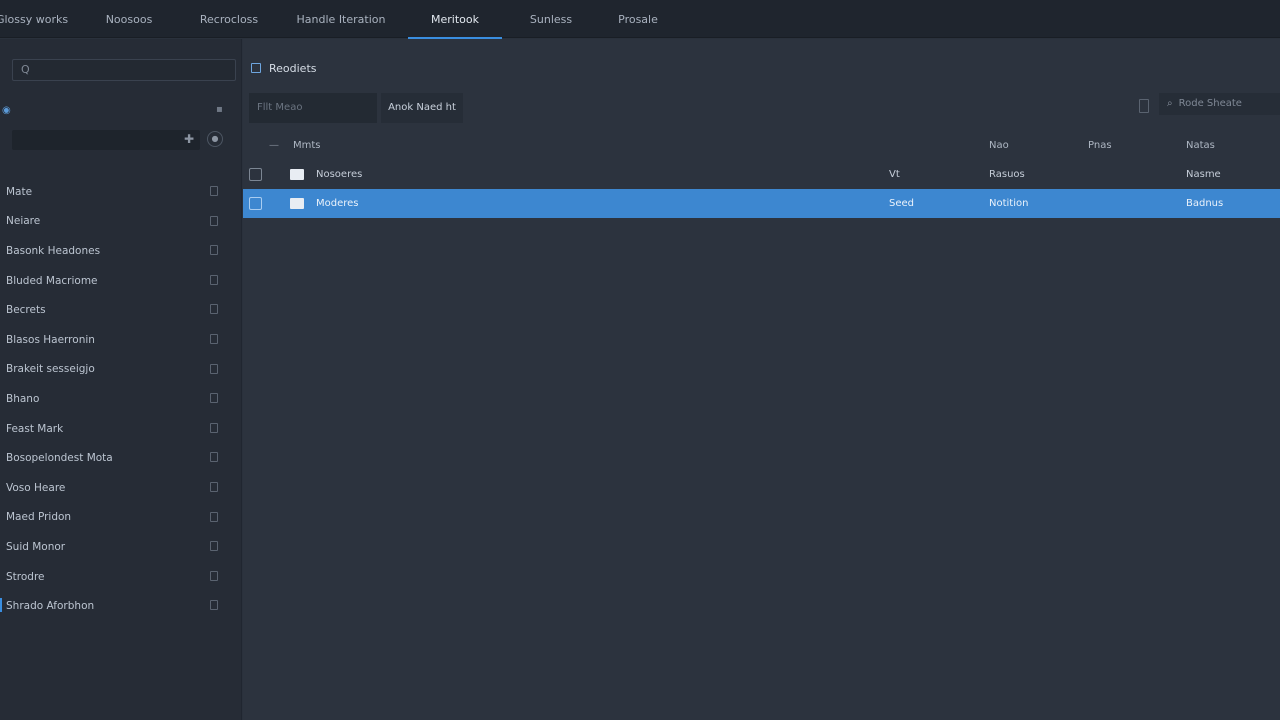  Describe the element at coordinates (337, 203) in the screenshot. I see `row-name: Moderes` at that location.